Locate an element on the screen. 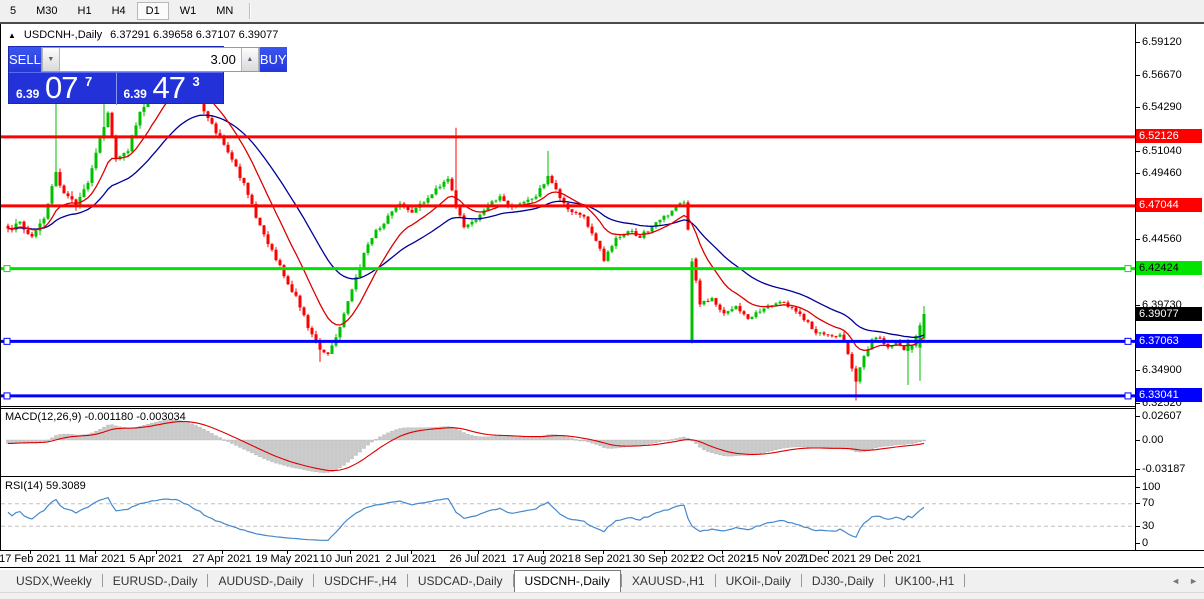 The width and height of the screenshot is (1204, 599). status-strip is located at coordinates (602, 595).